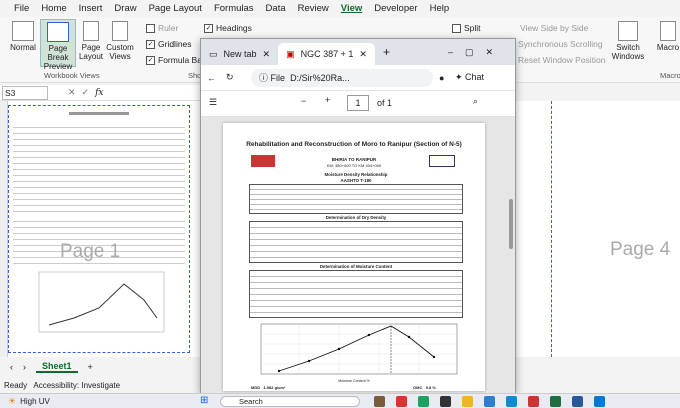  What do you see at coordinates (560, 44) in the screenshot?
I see `synchronous-scrolling-button: Synchronous Scrolling` at bounding box center [560, 44].